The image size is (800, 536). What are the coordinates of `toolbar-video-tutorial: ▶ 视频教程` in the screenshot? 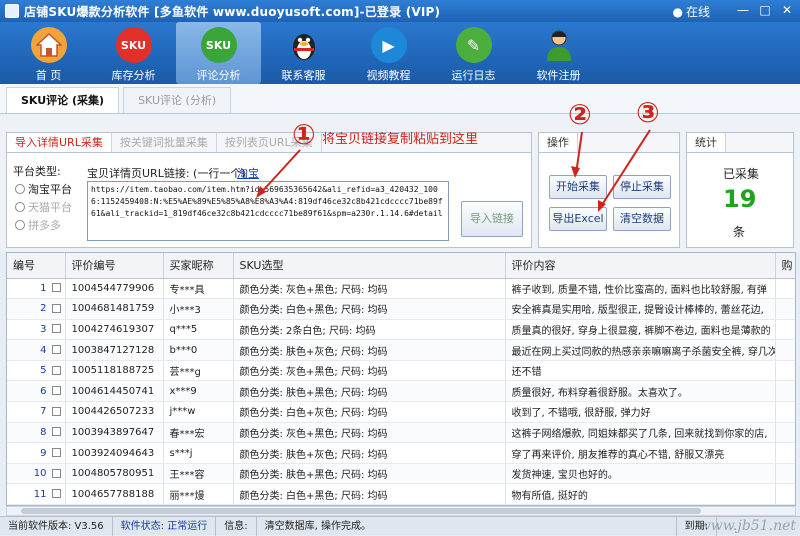 It's located at (388, 53).